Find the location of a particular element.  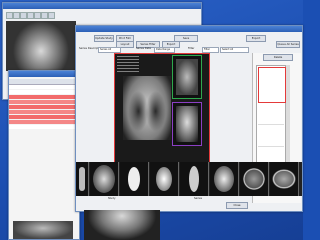

list-window-titlebar is located at coordinates (44, 74).